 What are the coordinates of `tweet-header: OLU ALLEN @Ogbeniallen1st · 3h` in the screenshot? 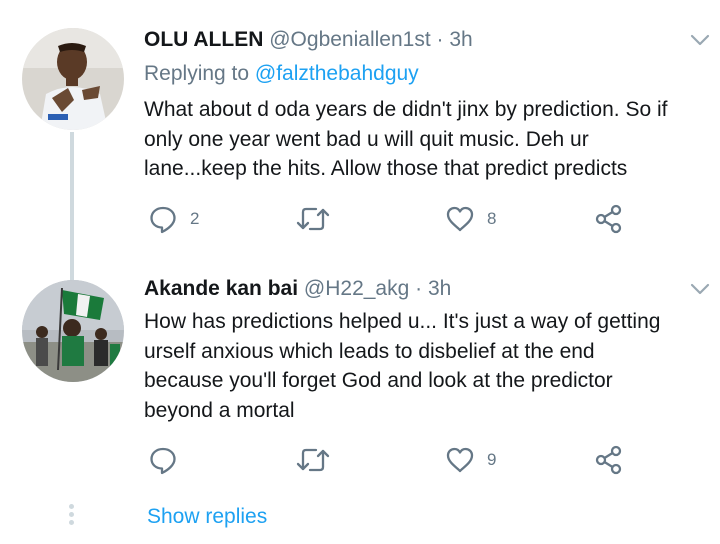 It's located at (308, 40).